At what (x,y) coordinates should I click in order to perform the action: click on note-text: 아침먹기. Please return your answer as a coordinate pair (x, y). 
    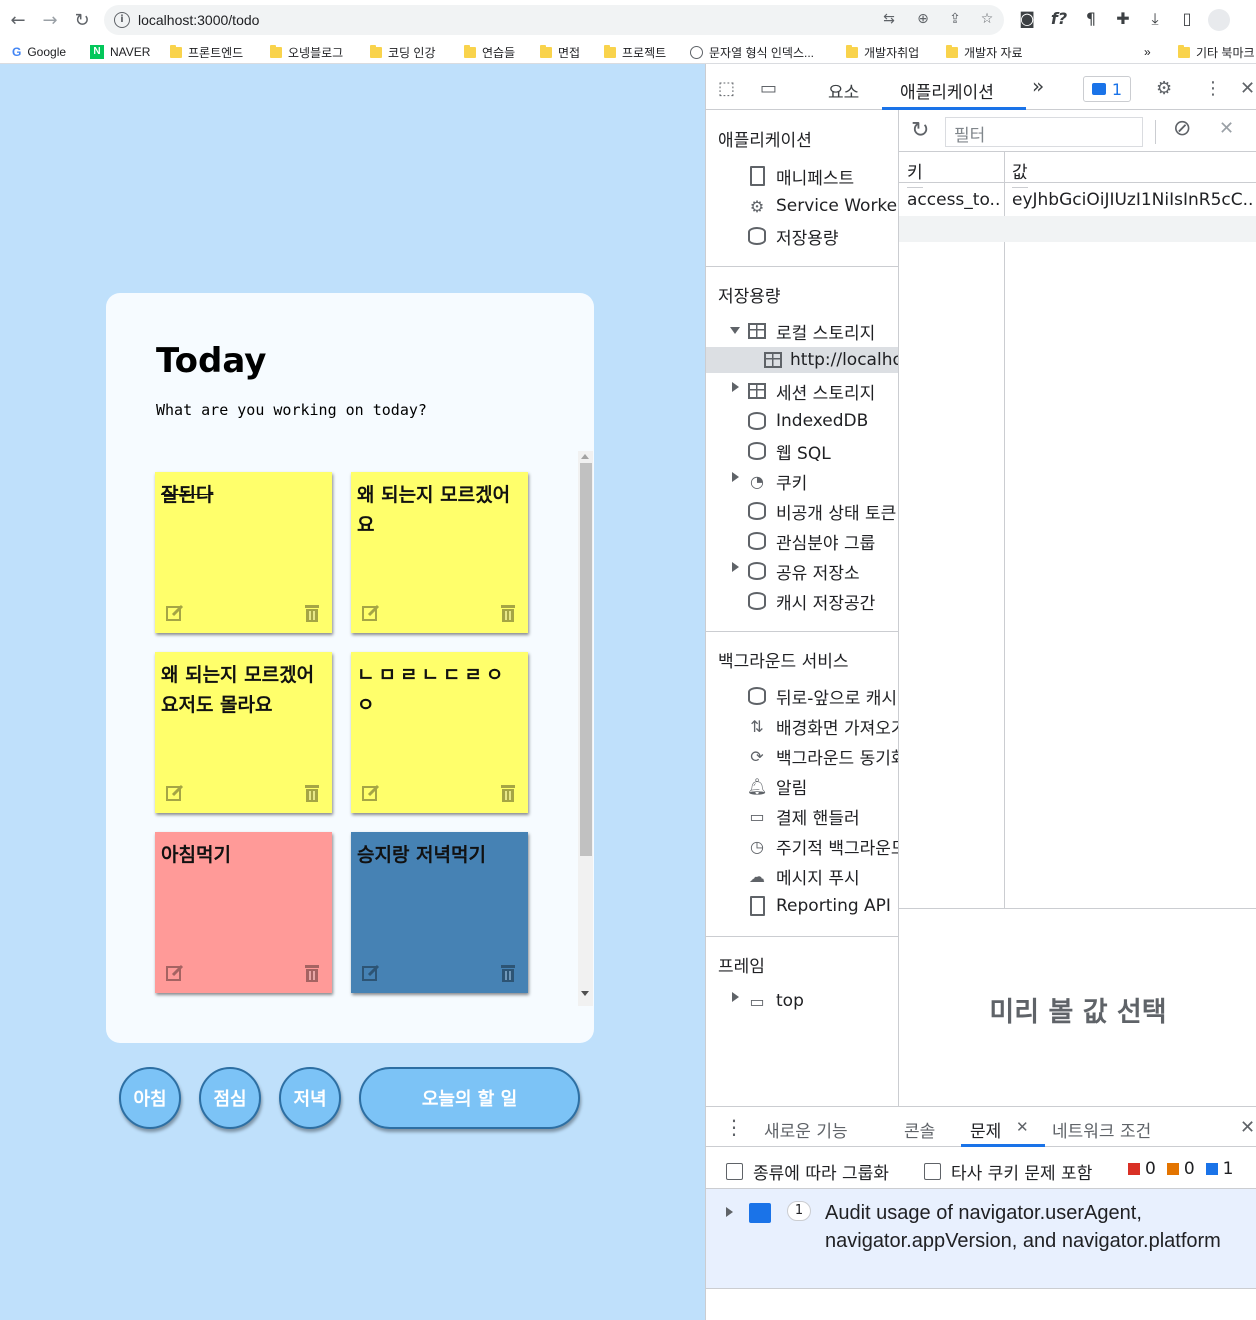
    Looking at the image, I should click on (242, 855).